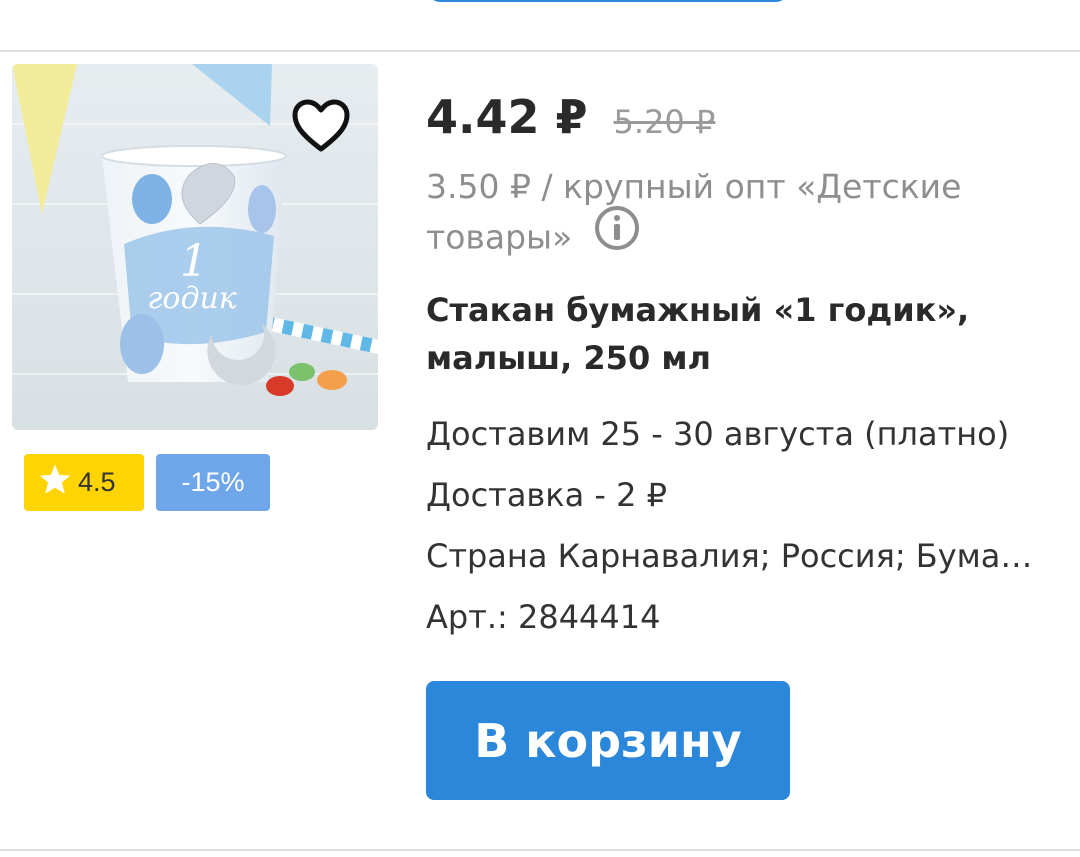 Image resolution: width=1080 pixels, height=857 pixels. Describe the element at coordinates (194, 261) in the screenshot. I see `svg-text: 1` at that location.